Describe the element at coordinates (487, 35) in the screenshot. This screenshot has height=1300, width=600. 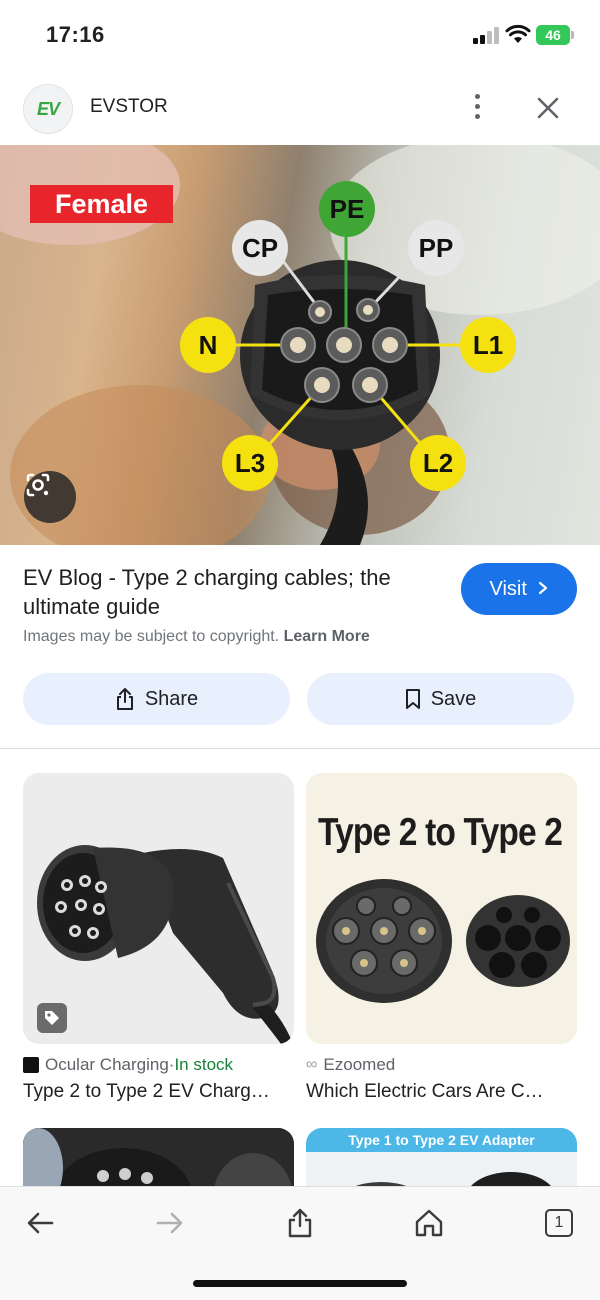
I see `signal-icon` at that location.